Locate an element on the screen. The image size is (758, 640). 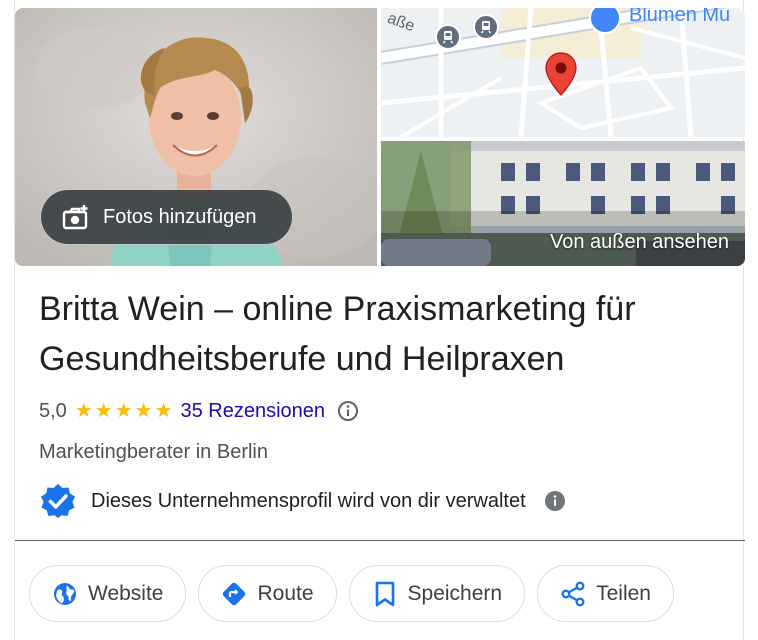
website-button-label: Website is located at coordinates (126, 593).